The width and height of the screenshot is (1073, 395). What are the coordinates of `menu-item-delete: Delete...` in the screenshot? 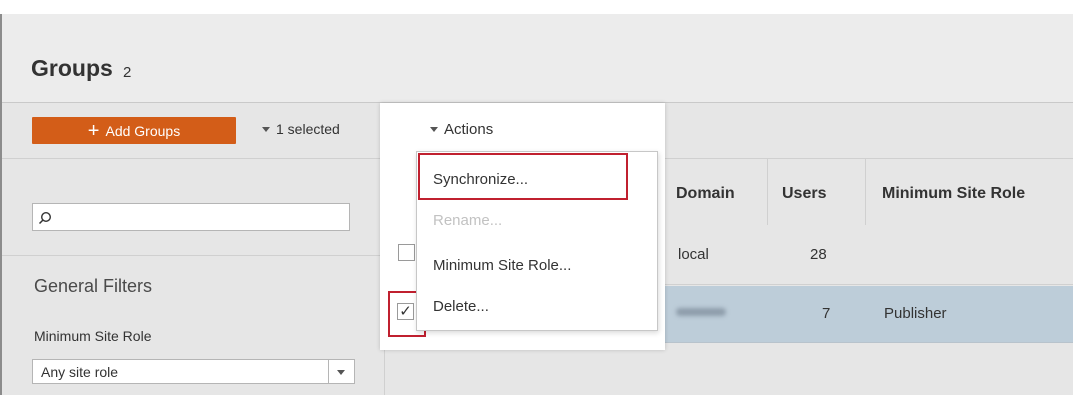 It's located at (461, 306).